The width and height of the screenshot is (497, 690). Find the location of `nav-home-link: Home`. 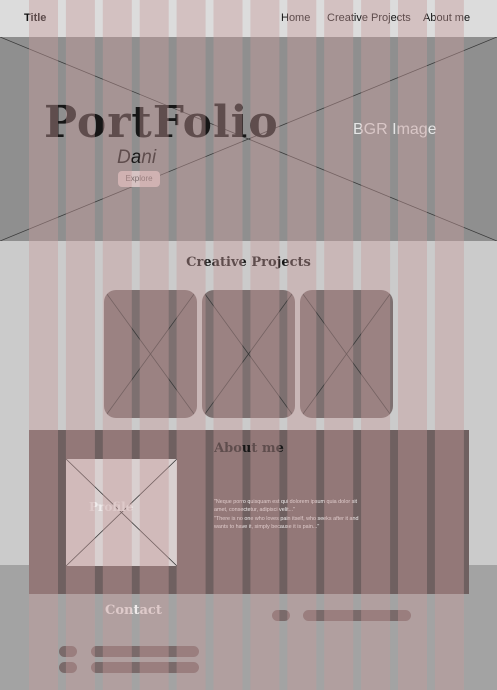

nav-home-link: Home is located at coordinates (295, 18).